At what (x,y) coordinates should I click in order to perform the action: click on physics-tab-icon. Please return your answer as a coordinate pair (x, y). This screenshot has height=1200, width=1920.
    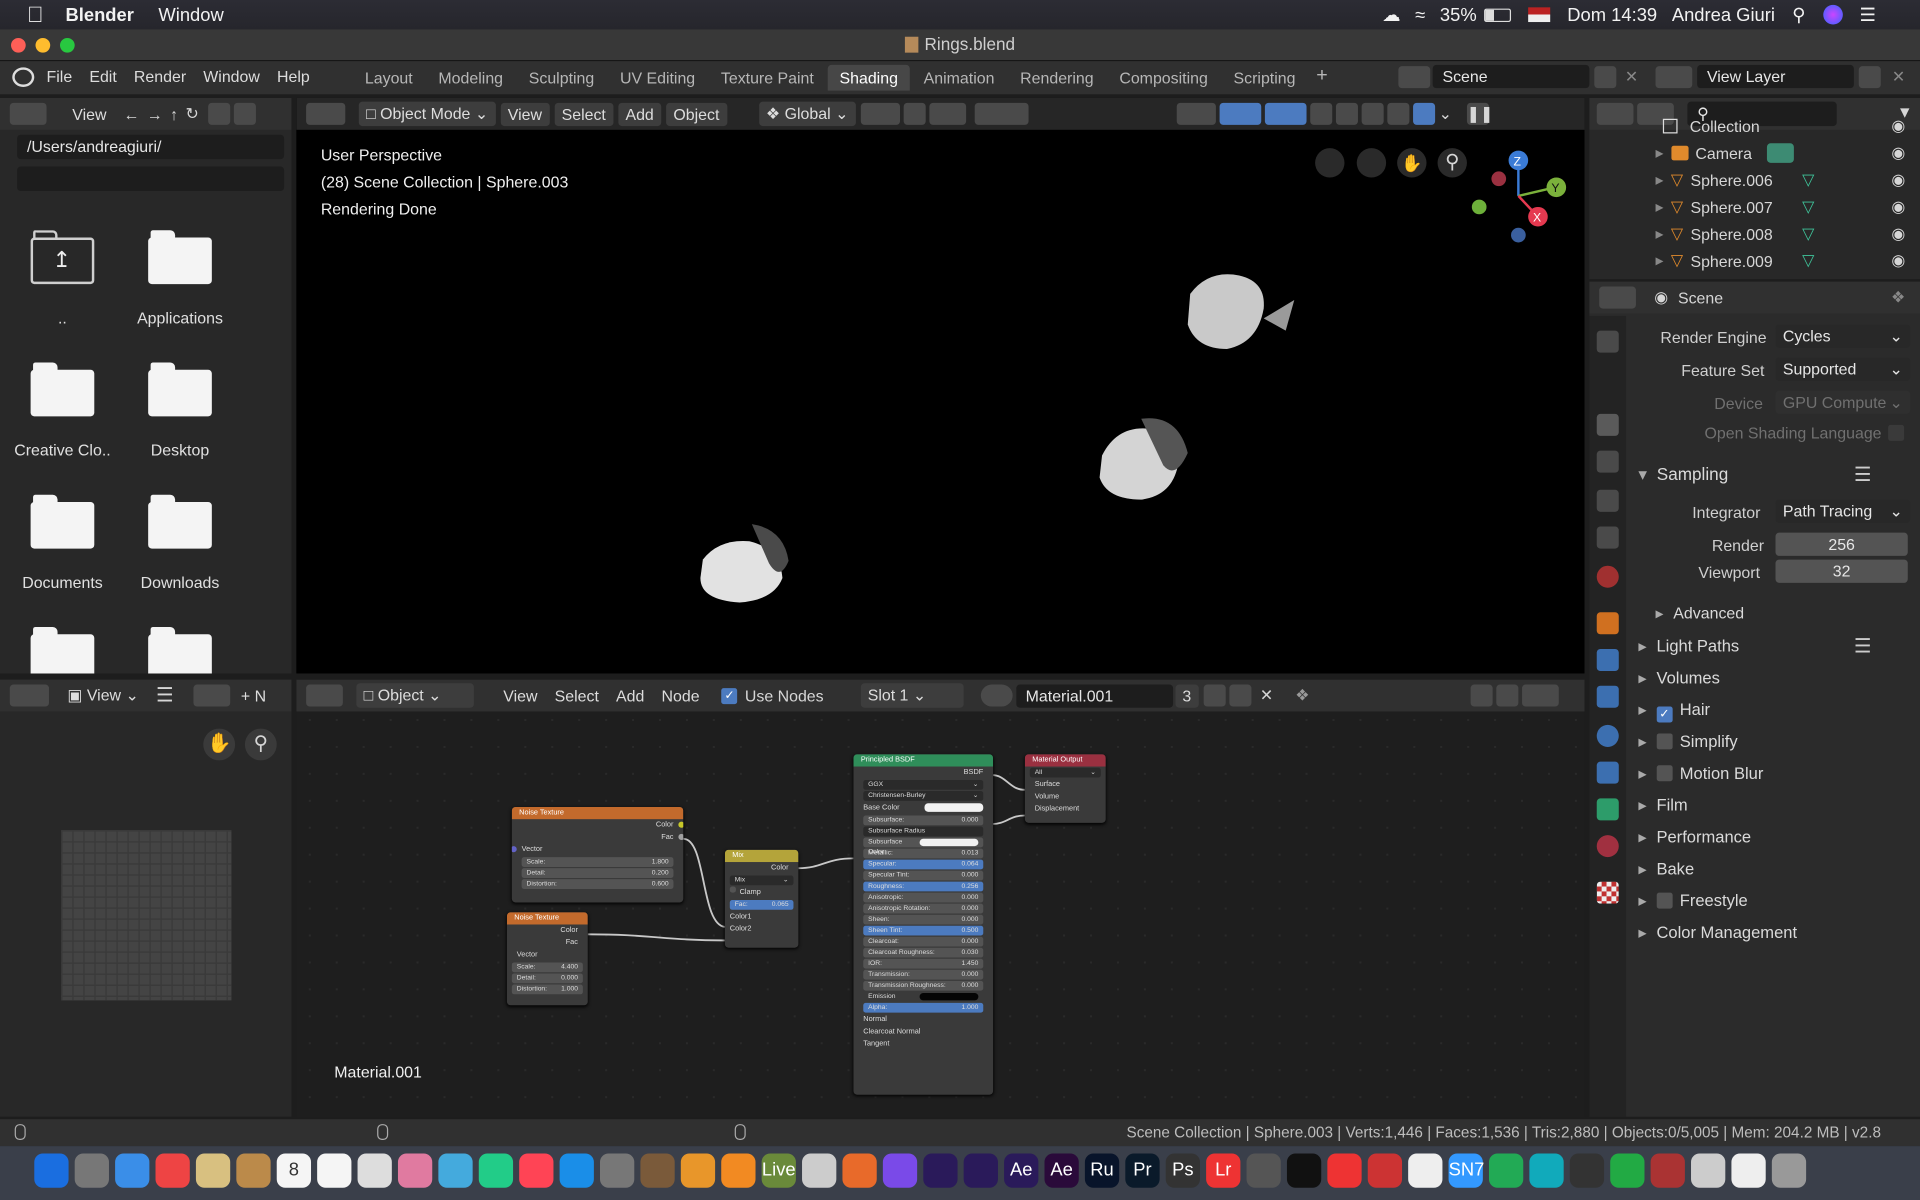
    Looking at the image, I should click on (1607, 735).